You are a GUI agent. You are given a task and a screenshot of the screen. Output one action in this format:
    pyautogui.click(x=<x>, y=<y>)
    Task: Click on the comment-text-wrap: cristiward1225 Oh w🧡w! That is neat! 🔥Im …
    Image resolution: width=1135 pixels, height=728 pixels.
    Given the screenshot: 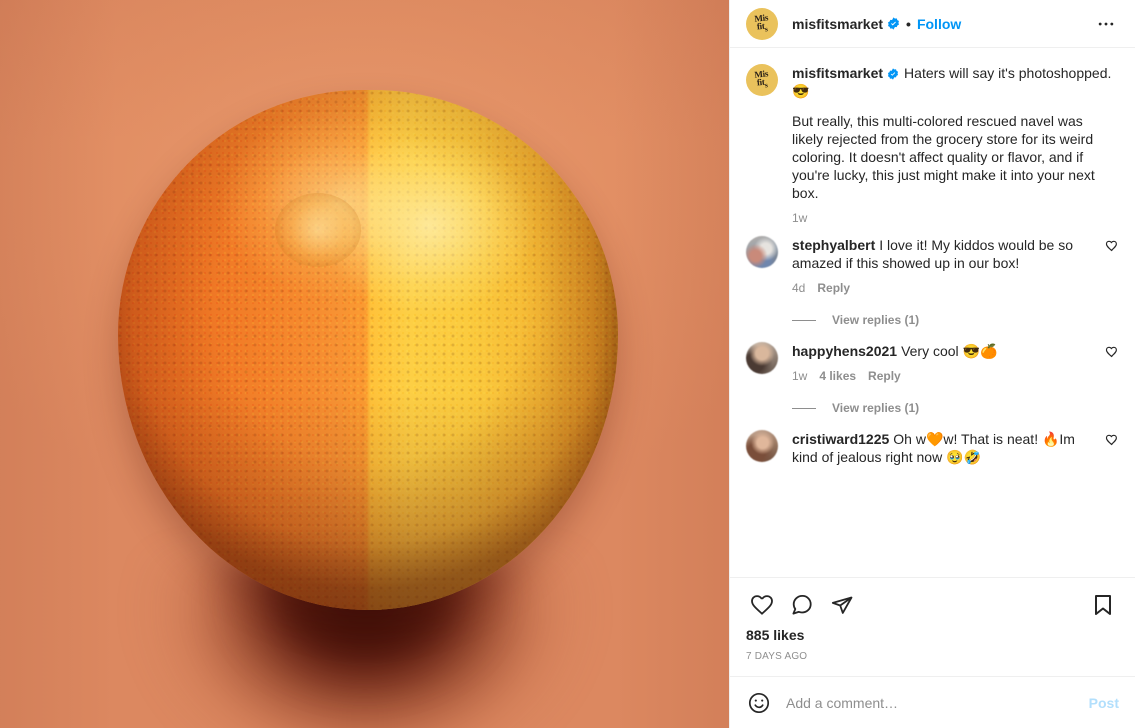 What is the action you would take?
    pyautogui.click(x=943, y=448)
    